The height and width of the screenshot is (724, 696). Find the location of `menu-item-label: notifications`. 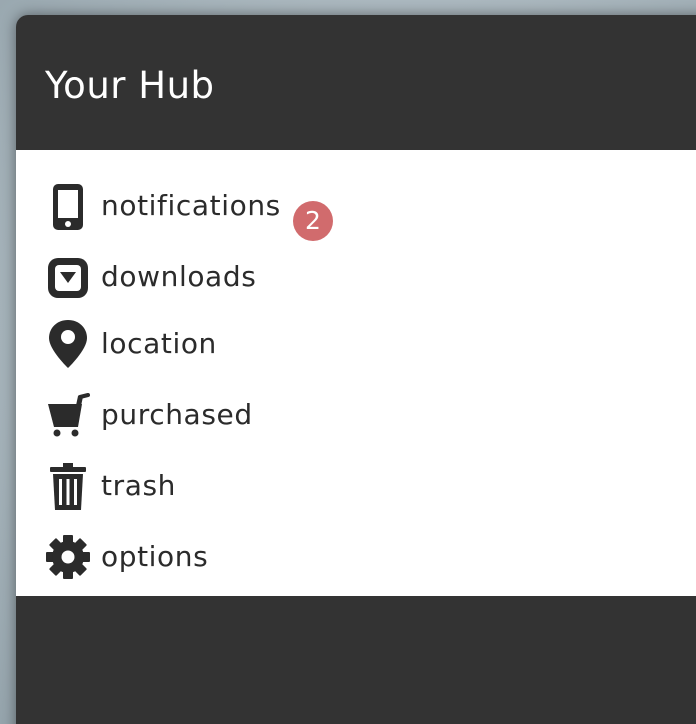

menu-item-label: notifications is located at coordinates (191, 205).